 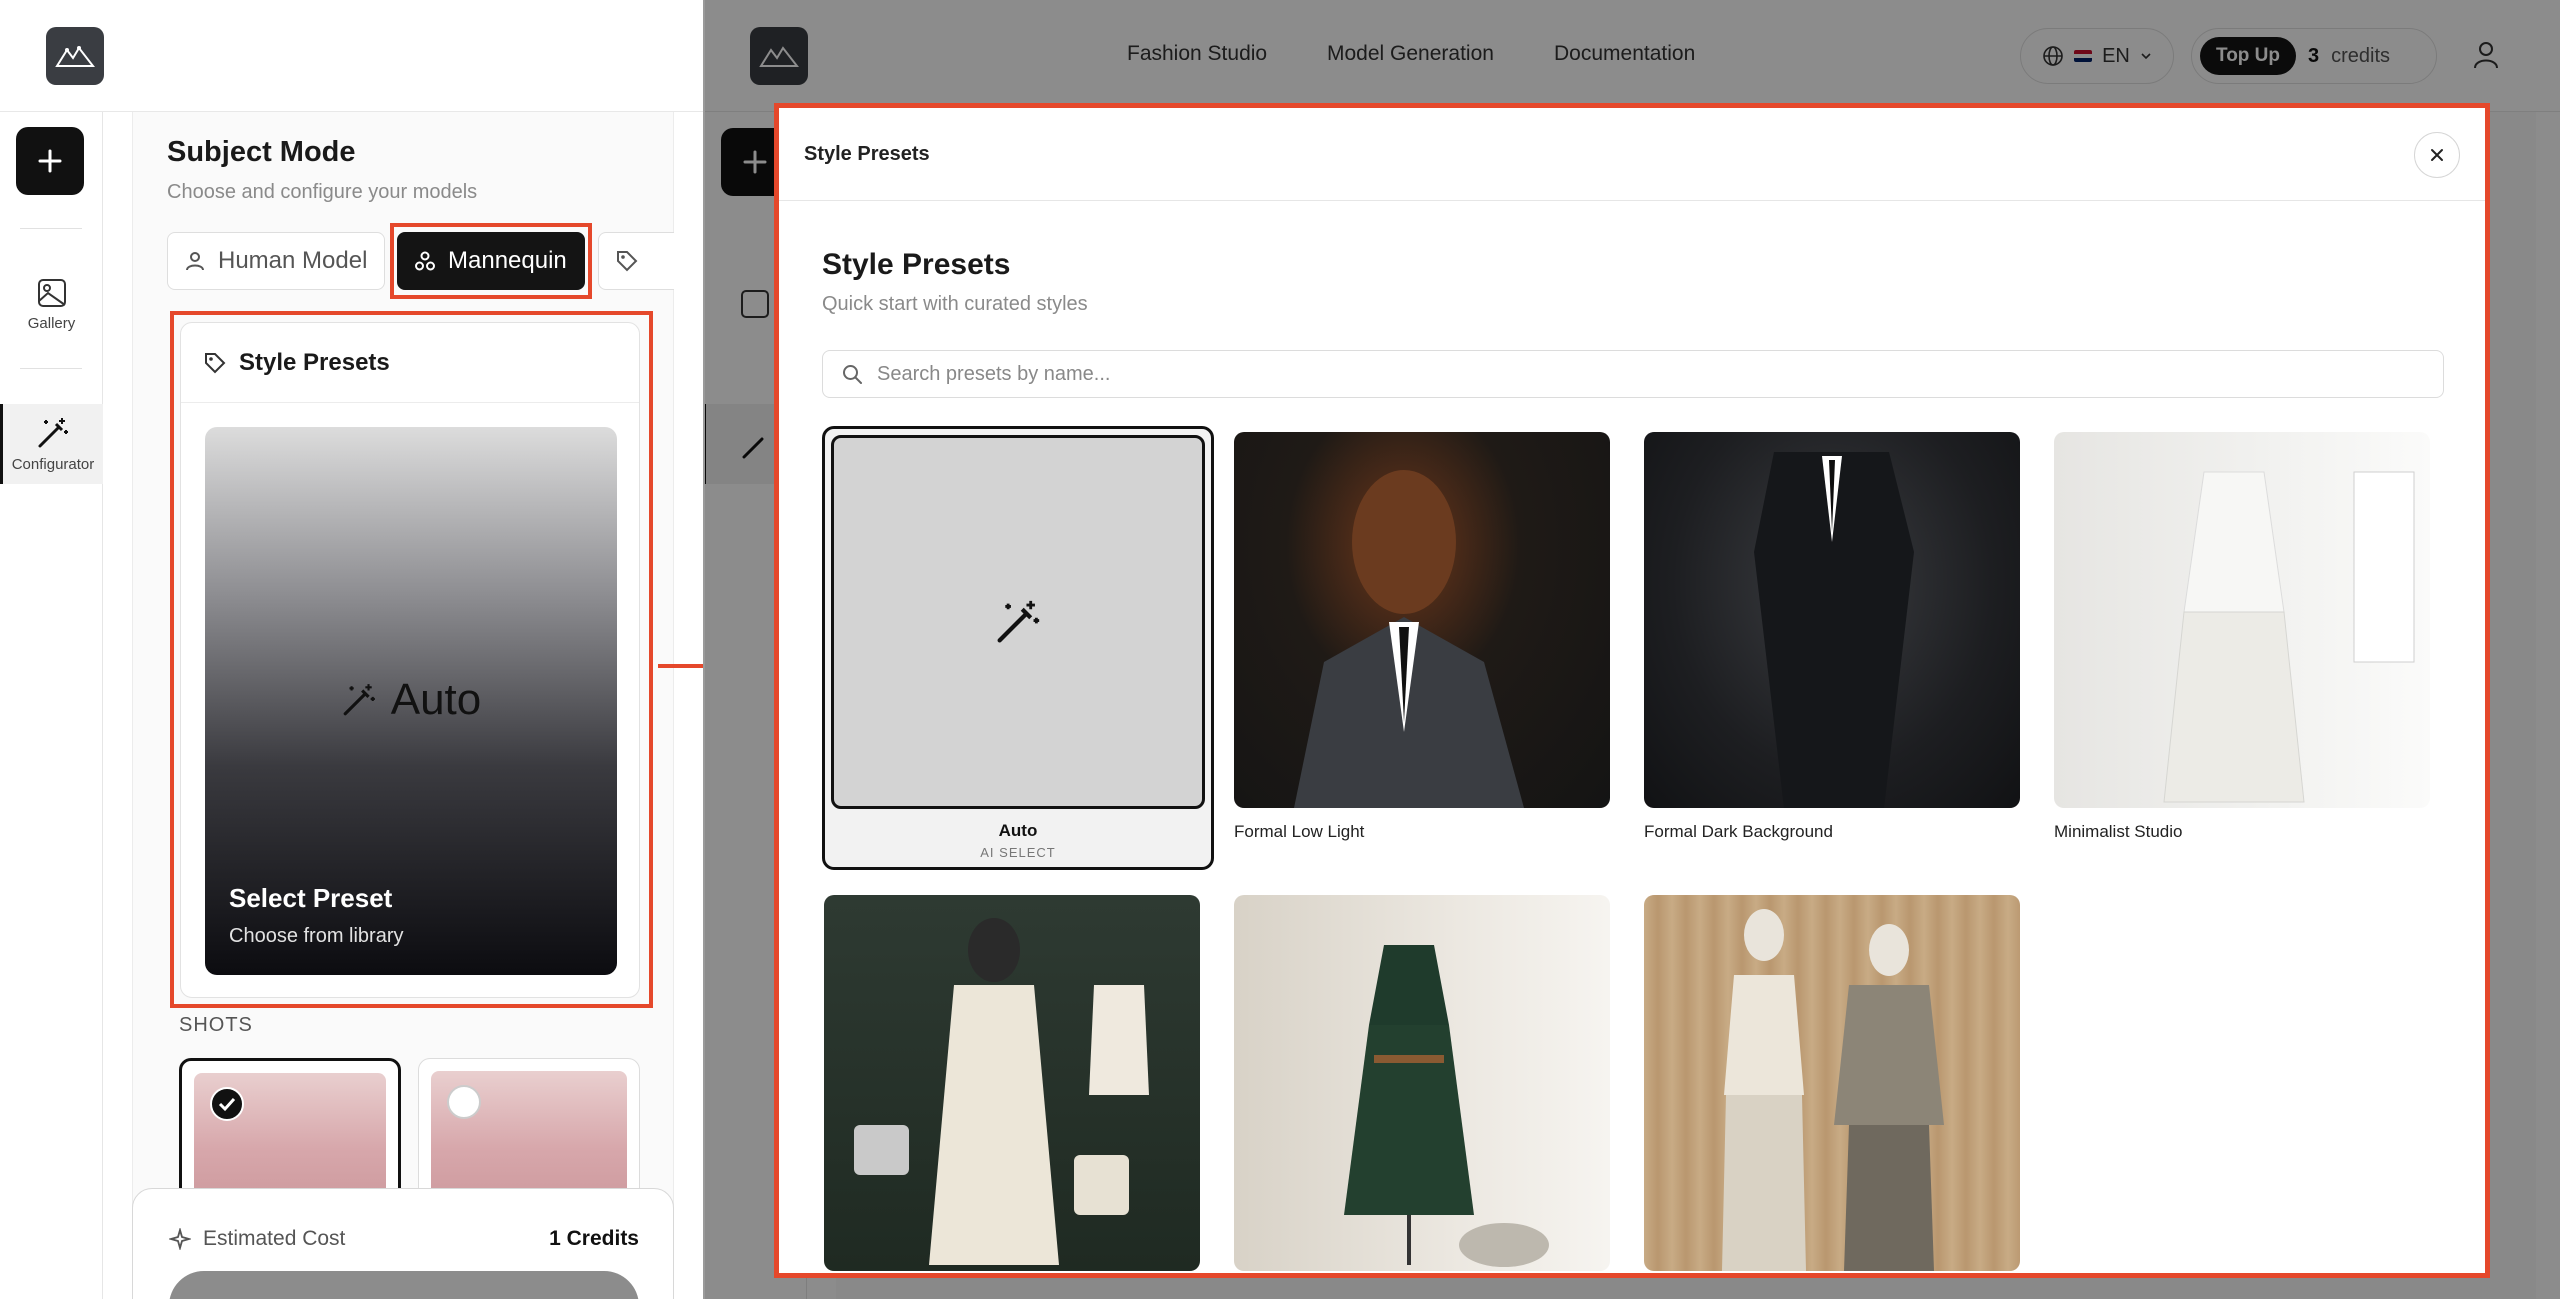 What do you see at coordinates (195, 261) in the screenshot?
I see `user-icon` at bounding box center [195, 261].